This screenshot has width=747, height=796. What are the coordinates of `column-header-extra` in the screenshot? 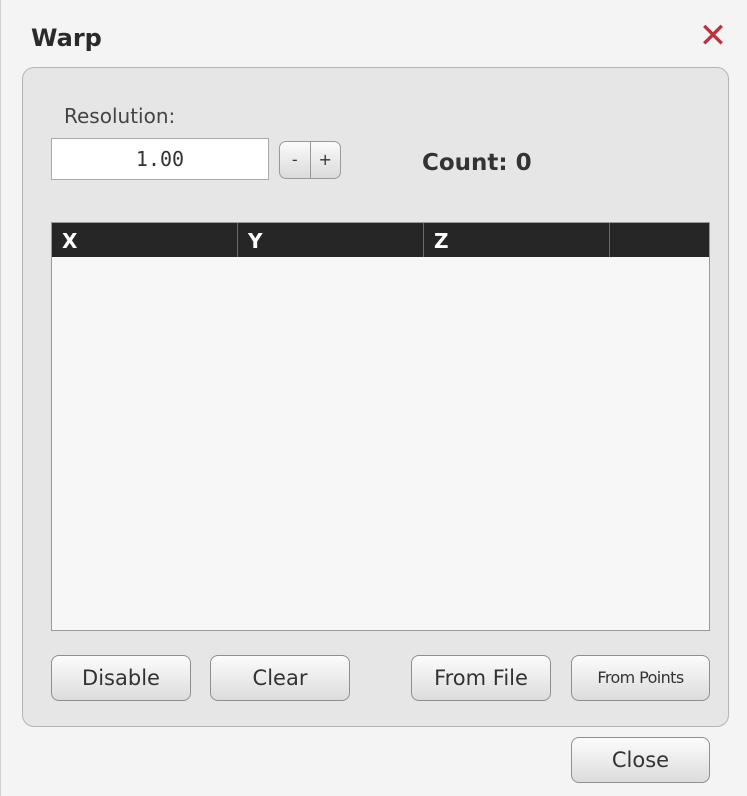 It's located at (659, 240).